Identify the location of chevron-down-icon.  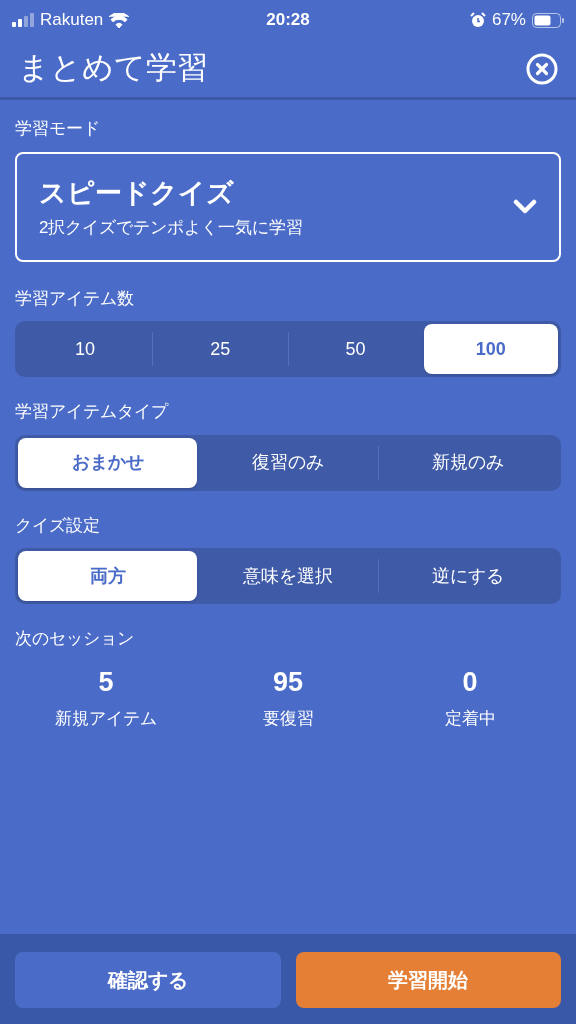
(525, 206).